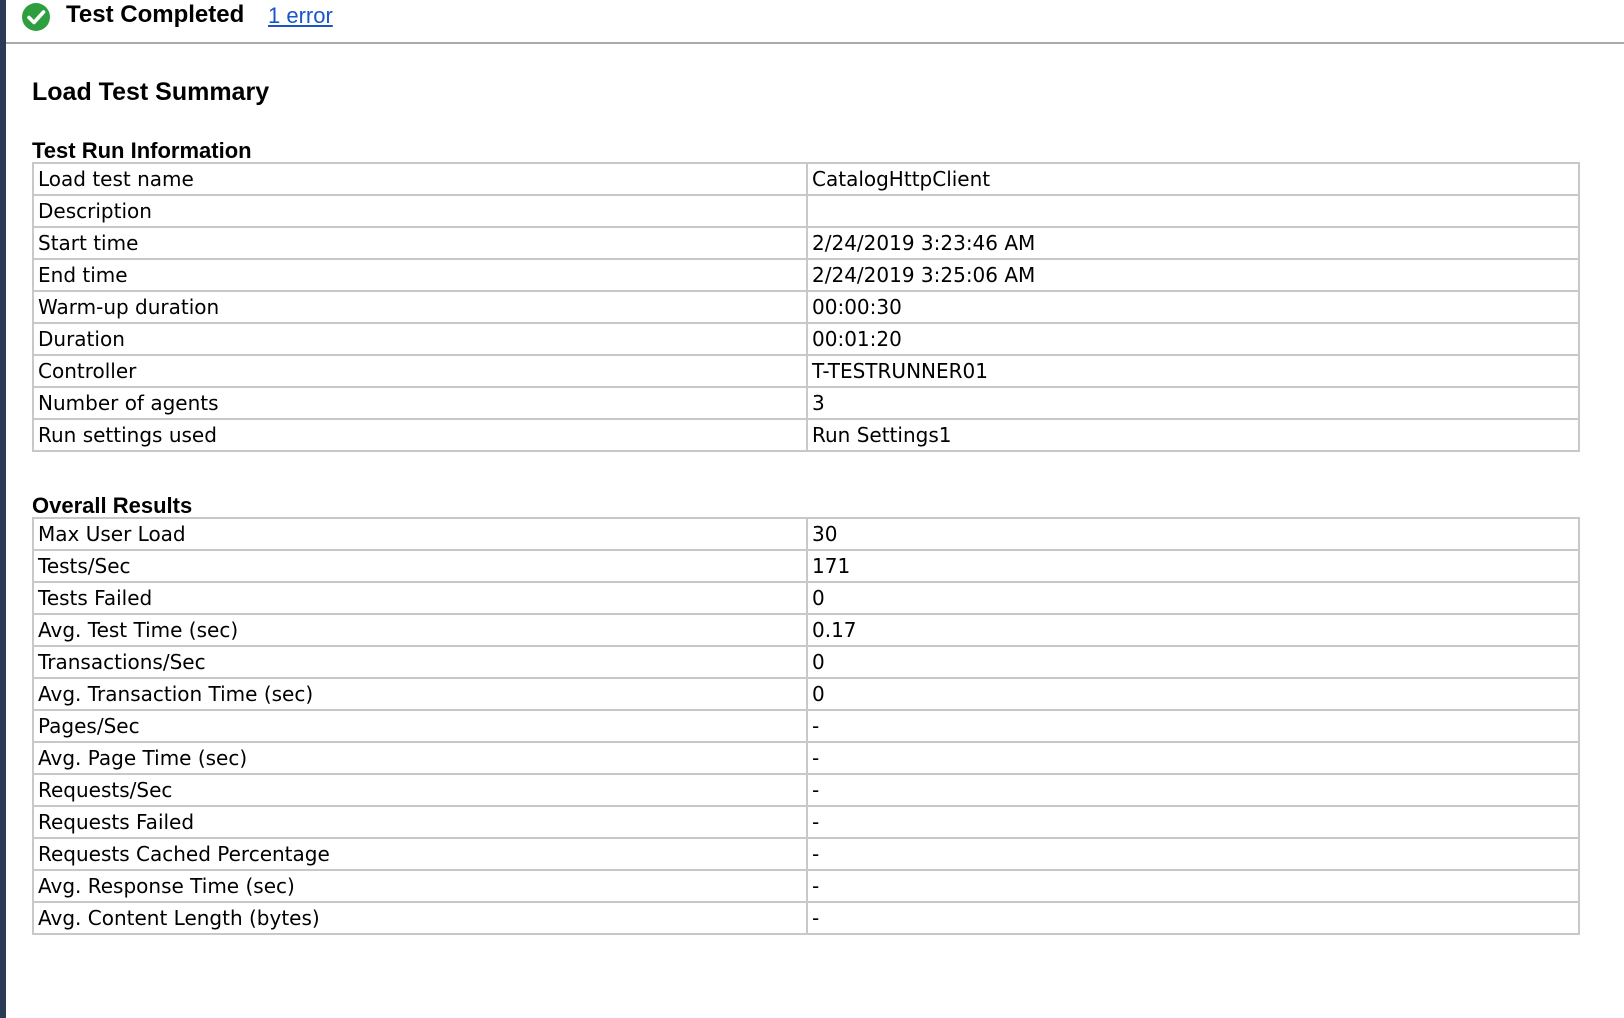  What do you see at coordinates (420, 275) in the screenshot?
I see `row-label: End time` at bounding box center [420, 275].